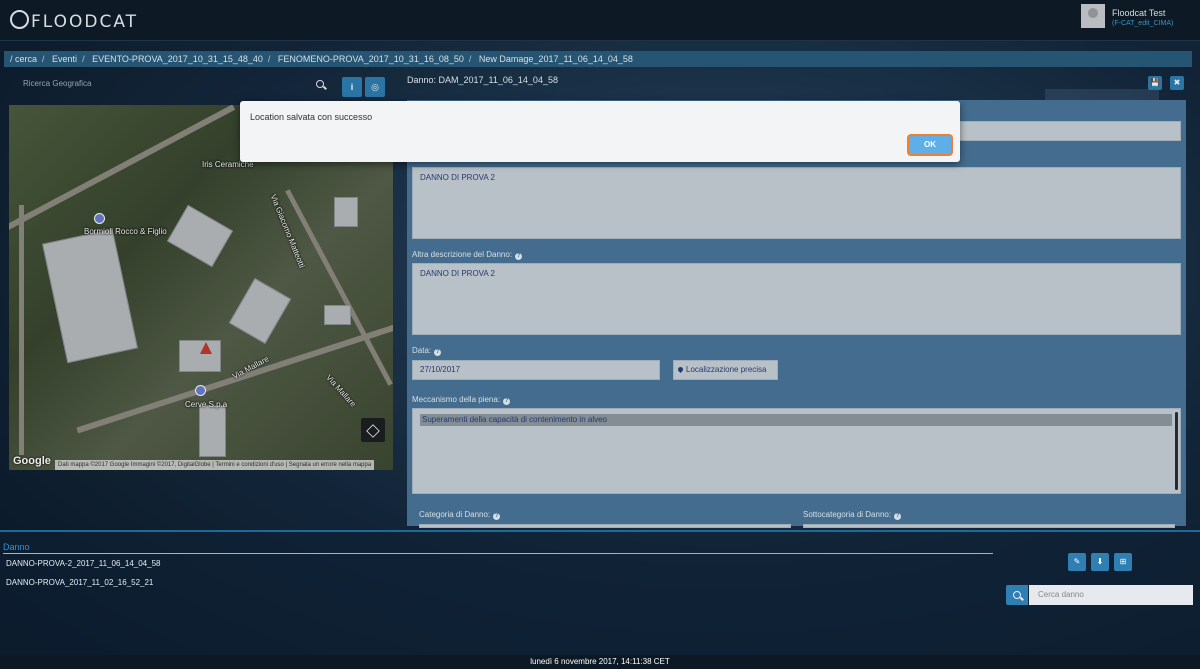 The image size is (1200, 669). What do you see at coordinates (1100, 562) in the screenshot?
I see `download-button: ⬇` at bounding box center [1100, 562].